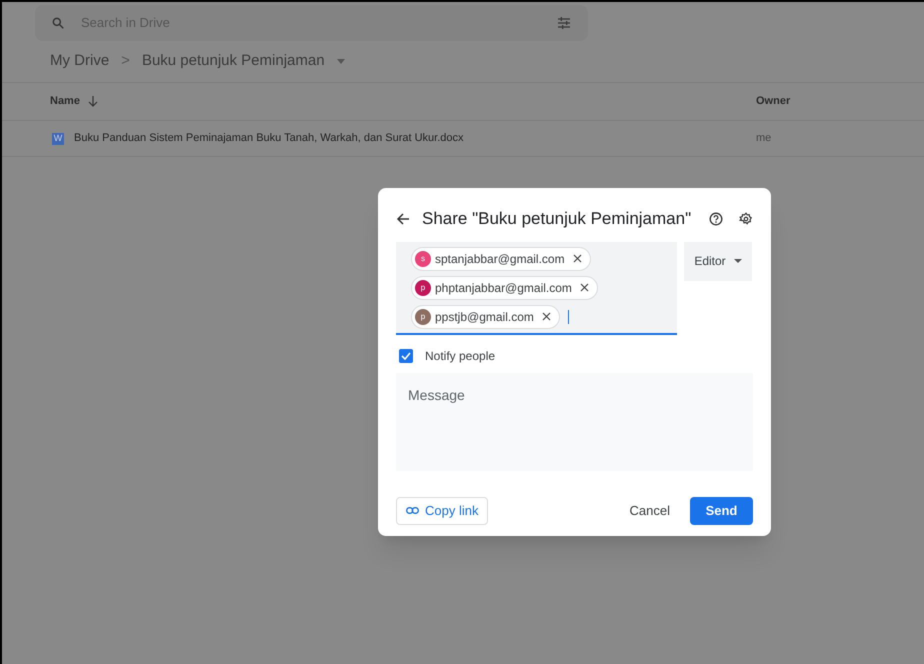 The height and width of the screenshot is (664, 924). I want to click on text-cursor, so click(568, 317).